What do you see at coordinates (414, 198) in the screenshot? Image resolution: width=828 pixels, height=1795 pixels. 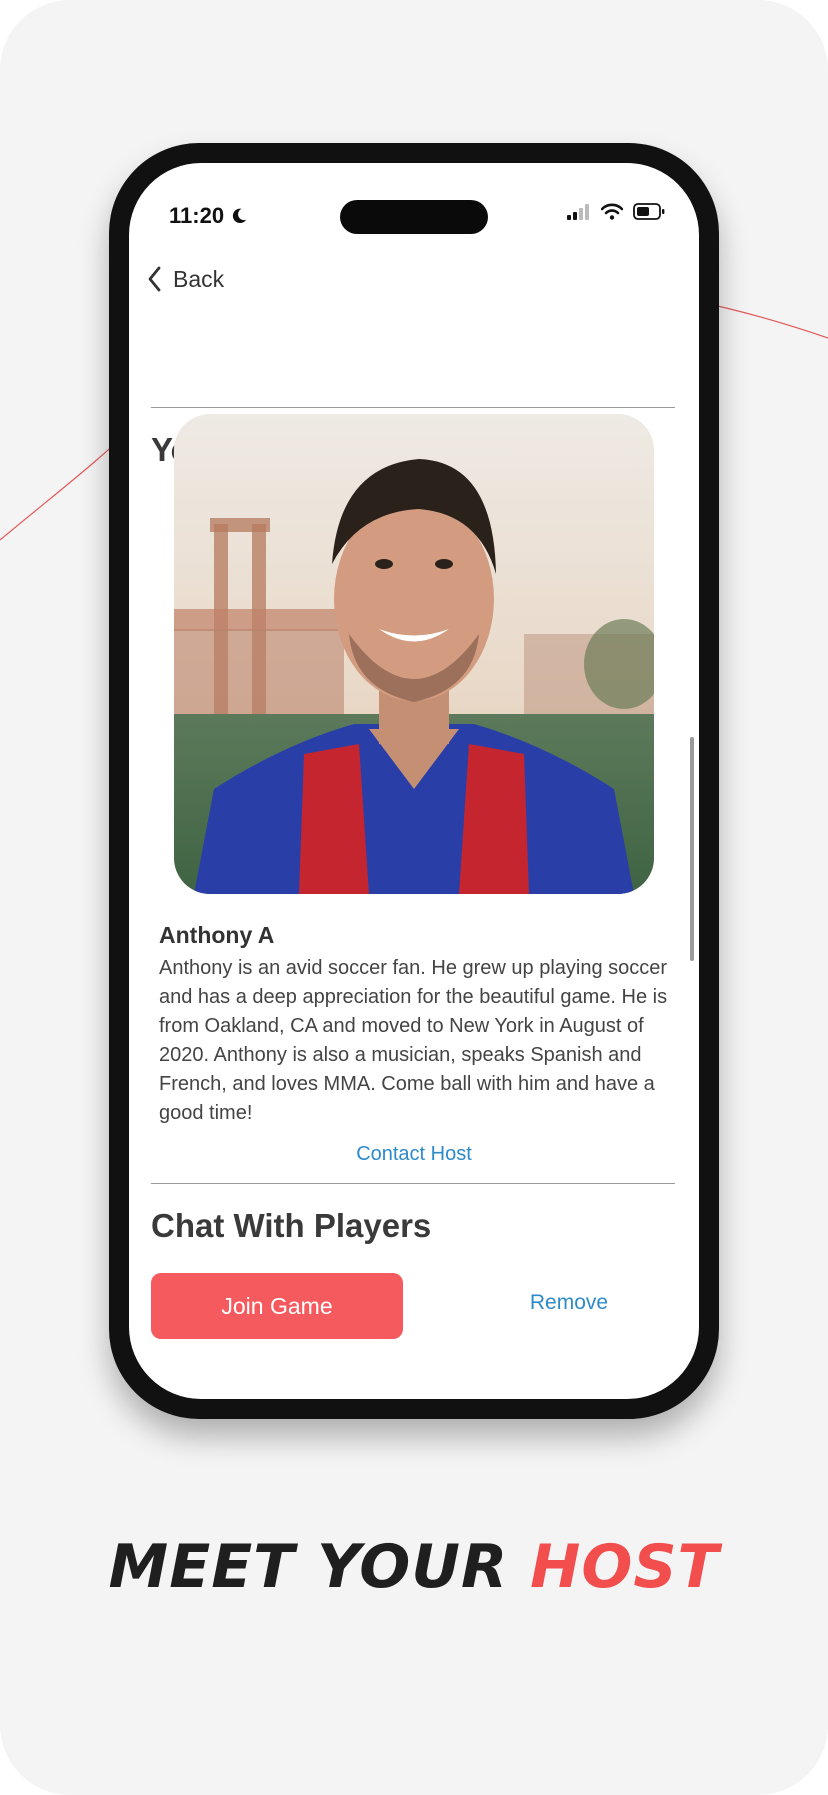 I see `status-bar: 11:20` at bounding box center [414, 198].